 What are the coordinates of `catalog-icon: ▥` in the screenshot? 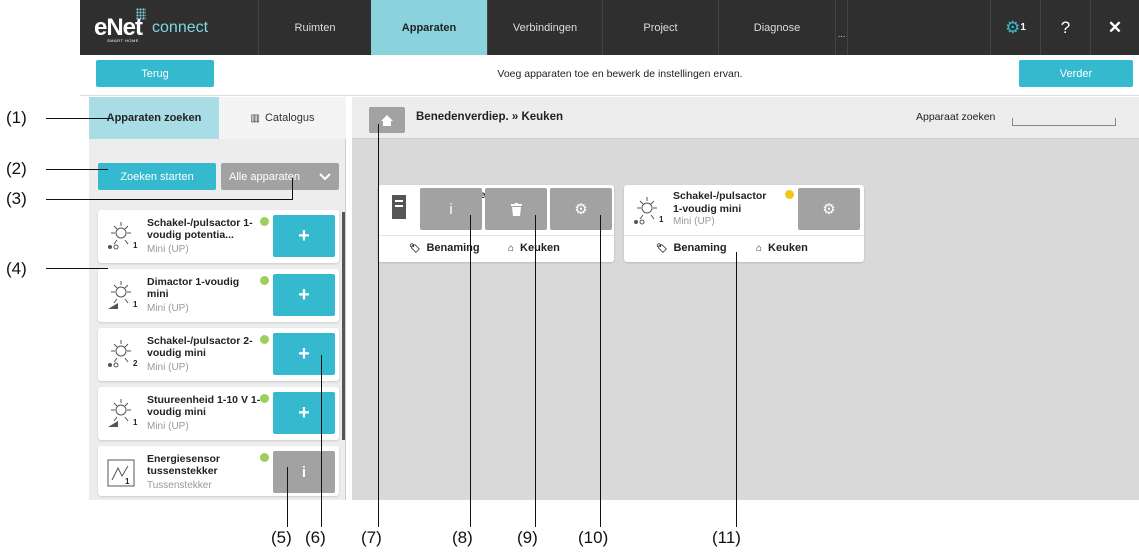 It's located at (255, 118).